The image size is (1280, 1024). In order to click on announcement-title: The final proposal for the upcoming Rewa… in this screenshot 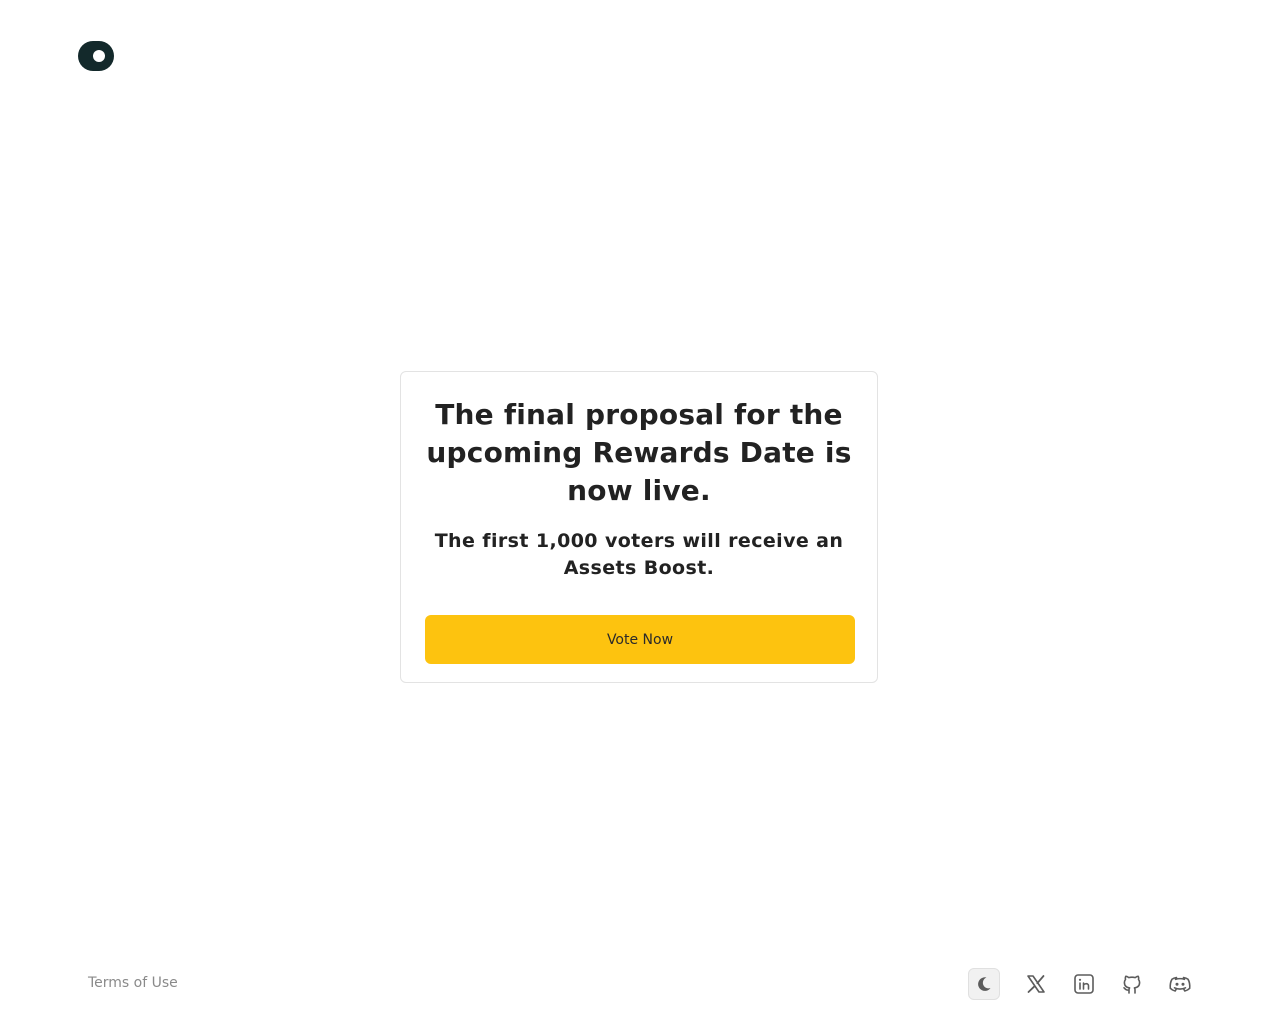, I will do `click(639, 452)`.